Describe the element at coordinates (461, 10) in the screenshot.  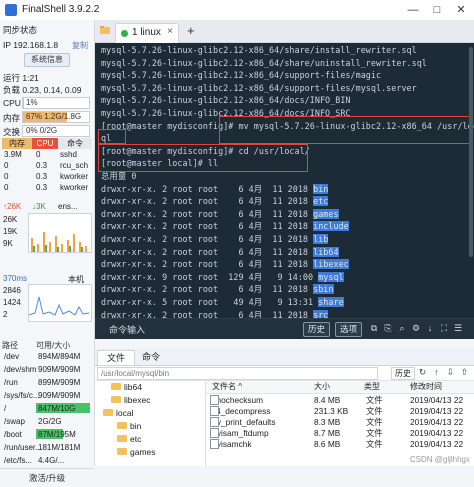
I see `close-window-button: ✕` at that location.